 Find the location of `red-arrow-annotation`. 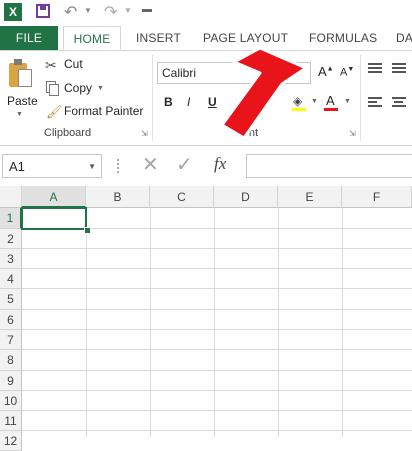

red-arrow-annotation is located at coordinates (264, 93).